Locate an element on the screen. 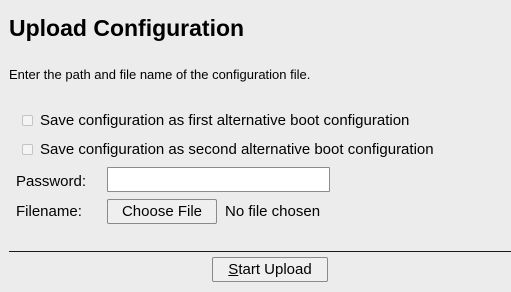 Image resolution: width=511 pixels, height=292 pixels. first-alt-boot-checkbox is located at coordinates (27, 120).